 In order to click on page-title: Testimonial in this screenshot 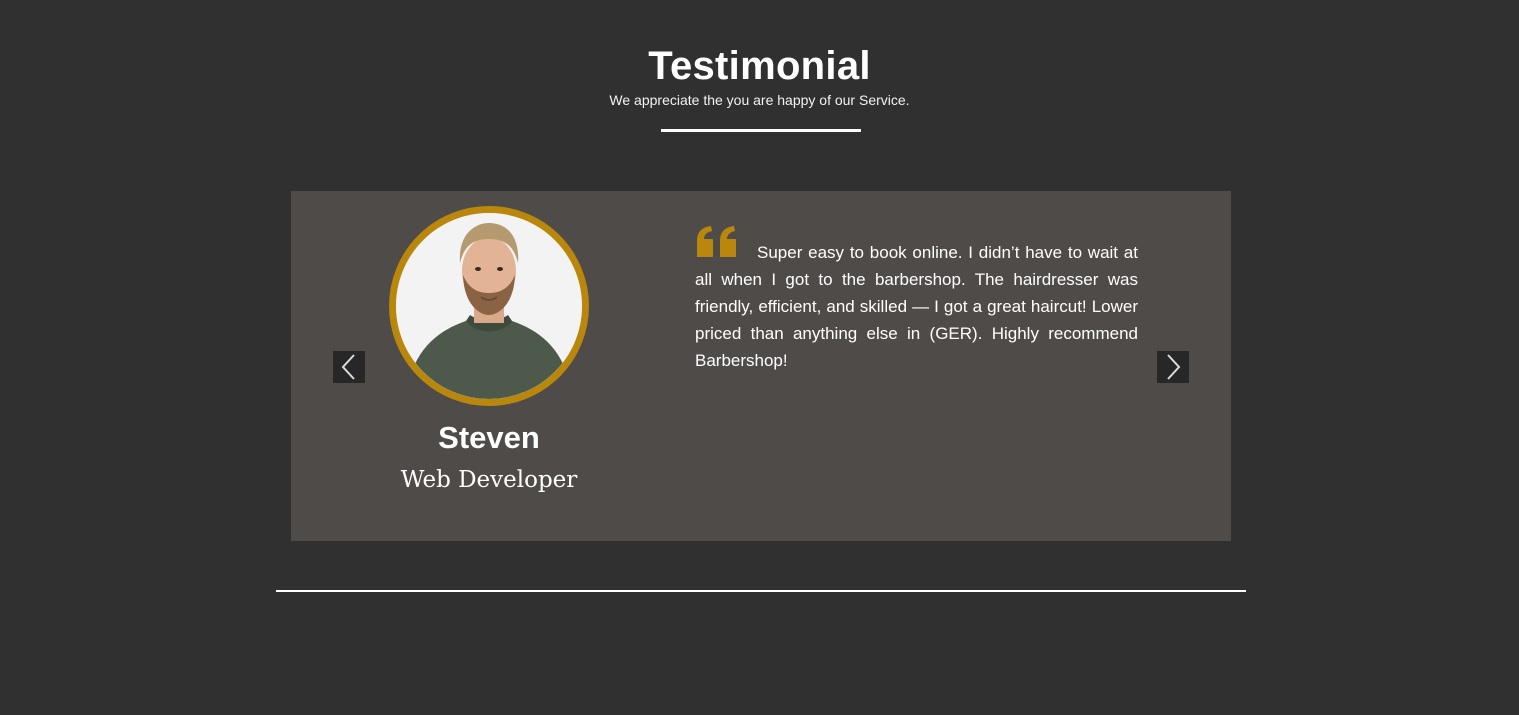, I will do `click(759, 66)`.